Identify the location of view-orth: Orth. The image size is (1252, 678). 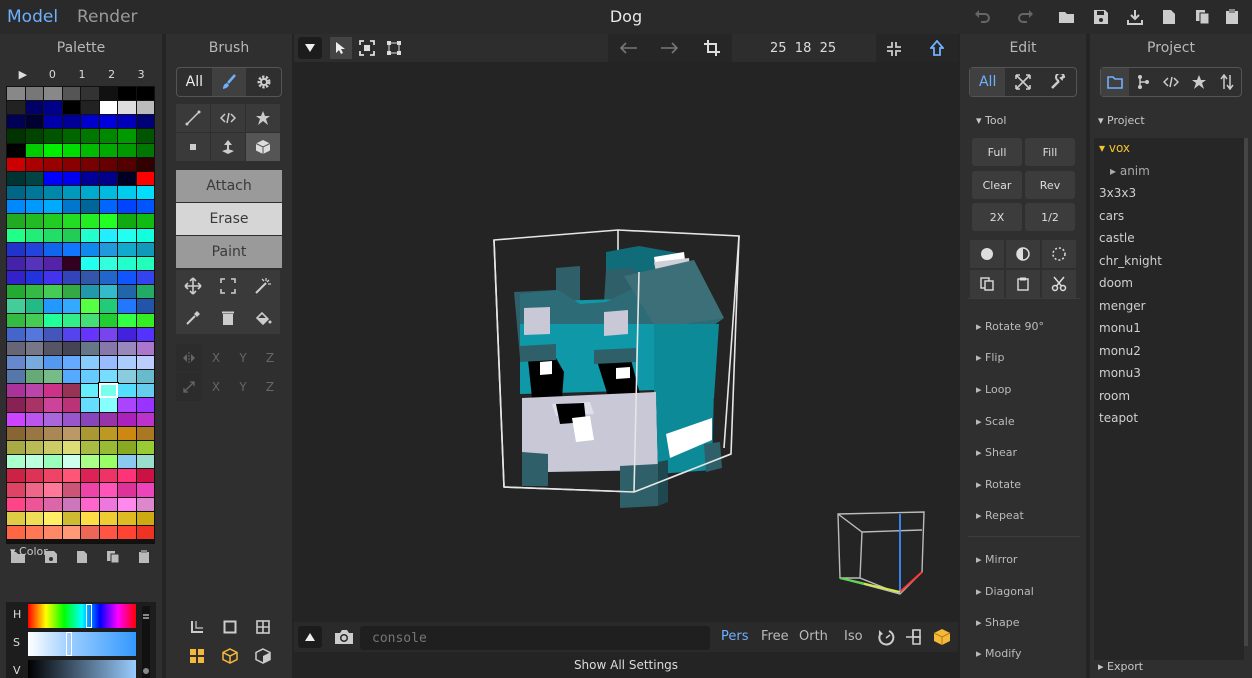
(813, 636).